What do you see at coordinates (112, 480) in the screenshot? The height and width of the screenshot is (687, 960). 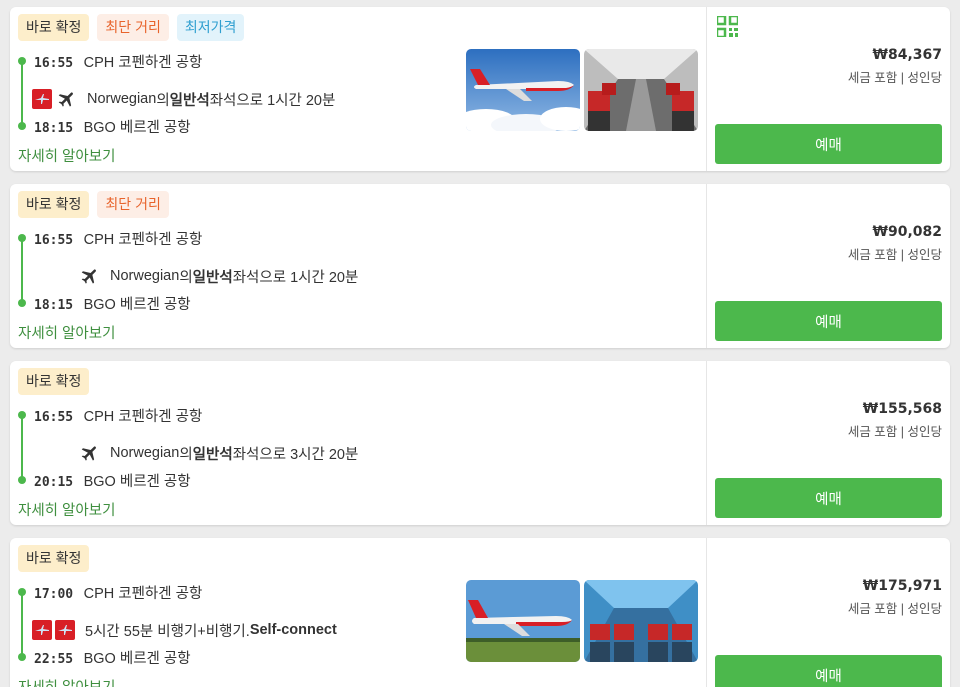 I see `arrival-row: 20:15 BGO 베르겐 공항` at bounding box center [112, 480].